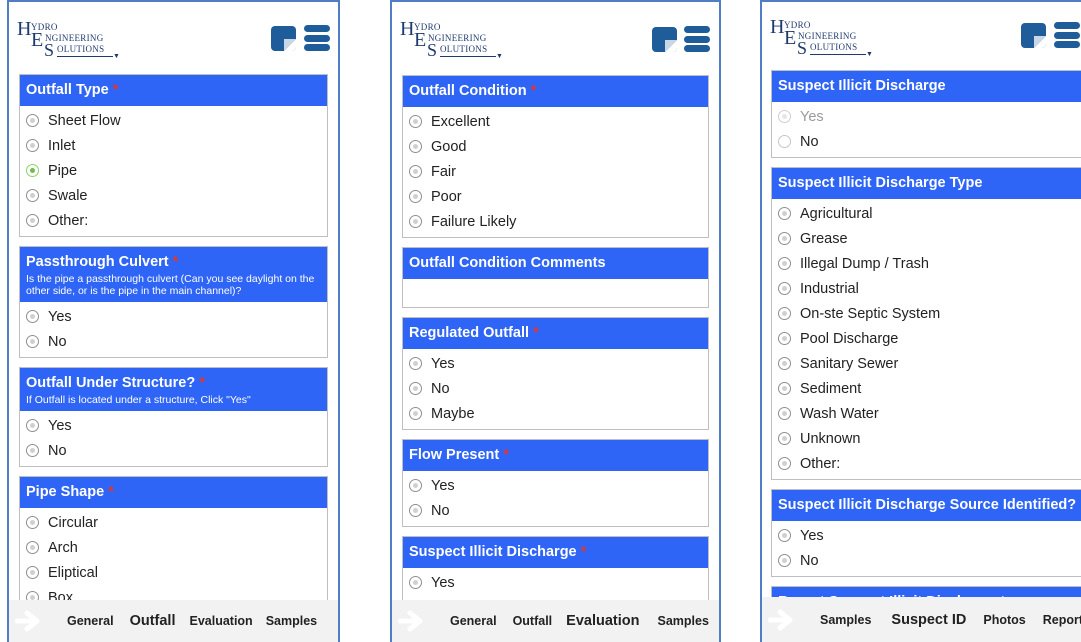 The image size is (1081, 642). I want to click on radio-option-on-ste-septic-system: On-ste Septic System, so click(926, 313).